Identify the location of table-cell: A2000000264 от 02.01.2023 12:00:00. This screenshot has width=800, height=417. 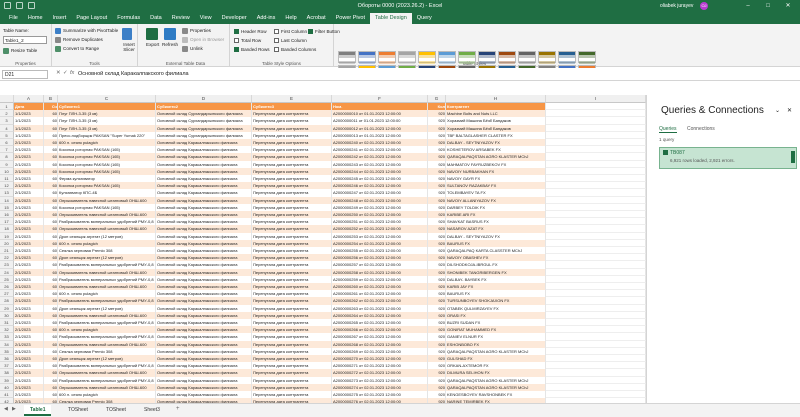
(380, 315).